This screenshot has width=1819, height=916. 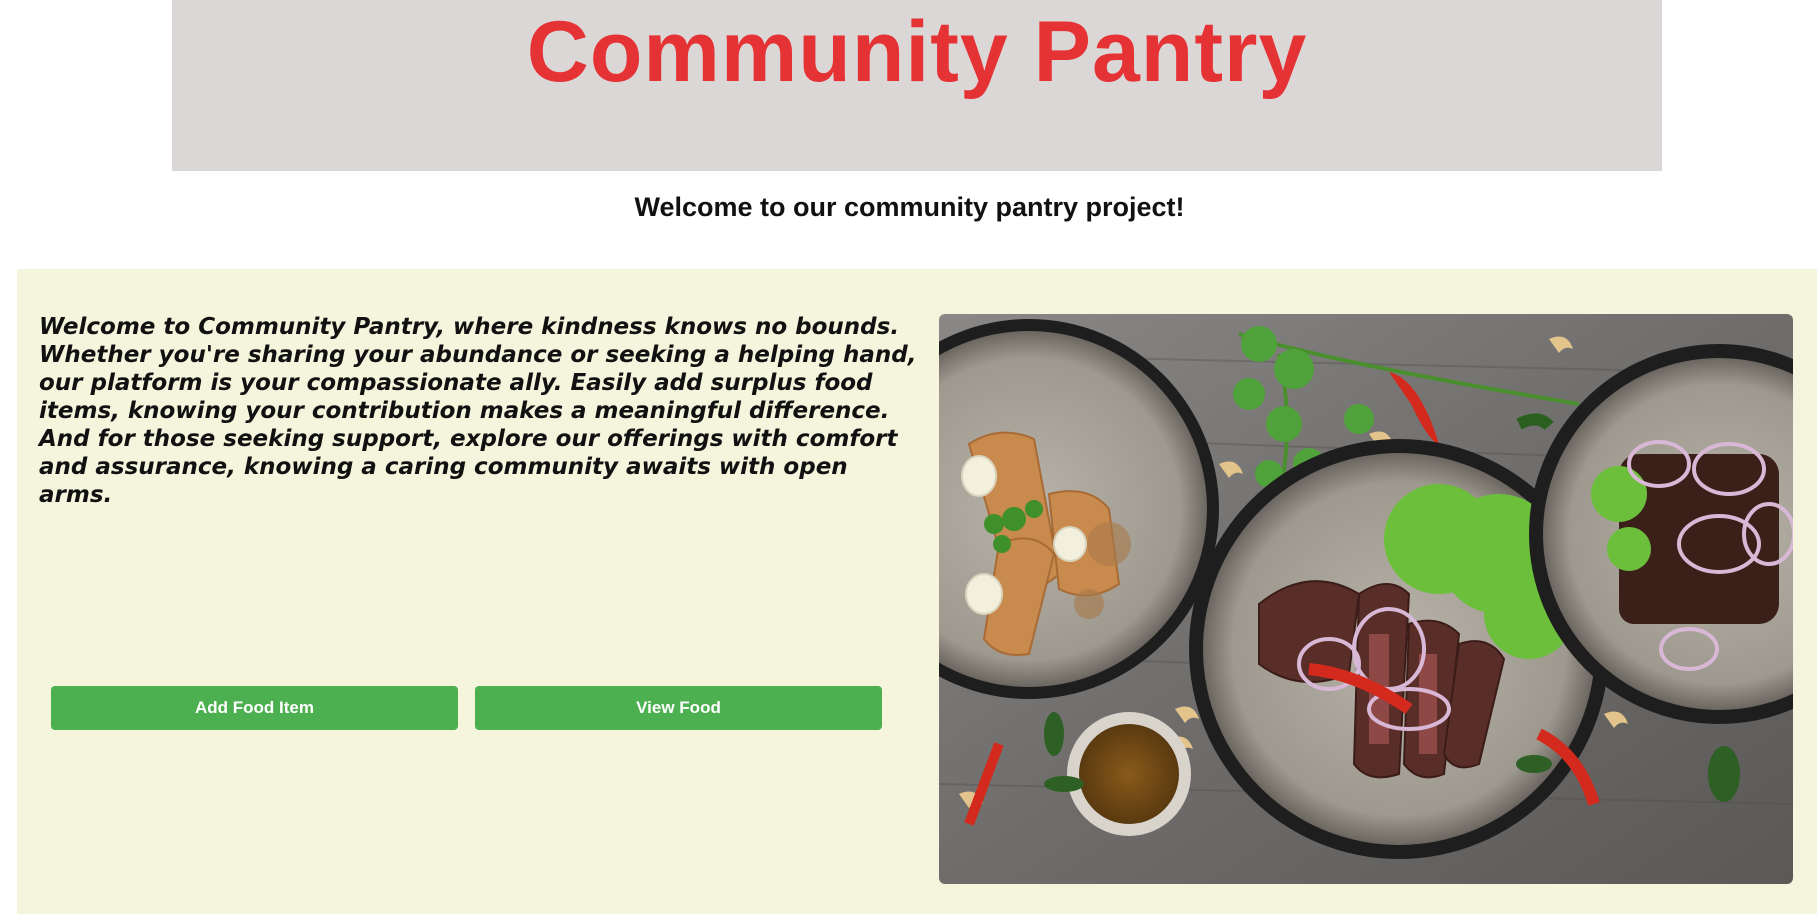 I want to click on welcome-heading: Welcome to our community pantry project!, so click(x=909, y=207).